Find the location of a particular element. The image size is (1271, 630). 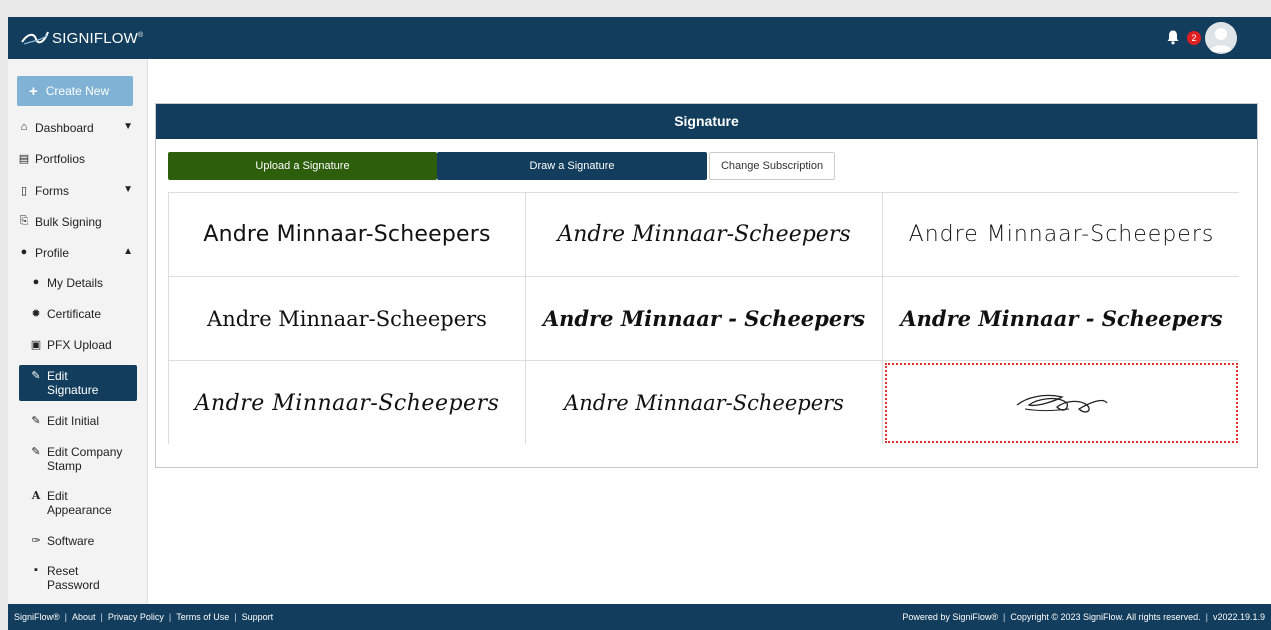

sidebar-item-label: Forms is located at coordinates (52, 191).